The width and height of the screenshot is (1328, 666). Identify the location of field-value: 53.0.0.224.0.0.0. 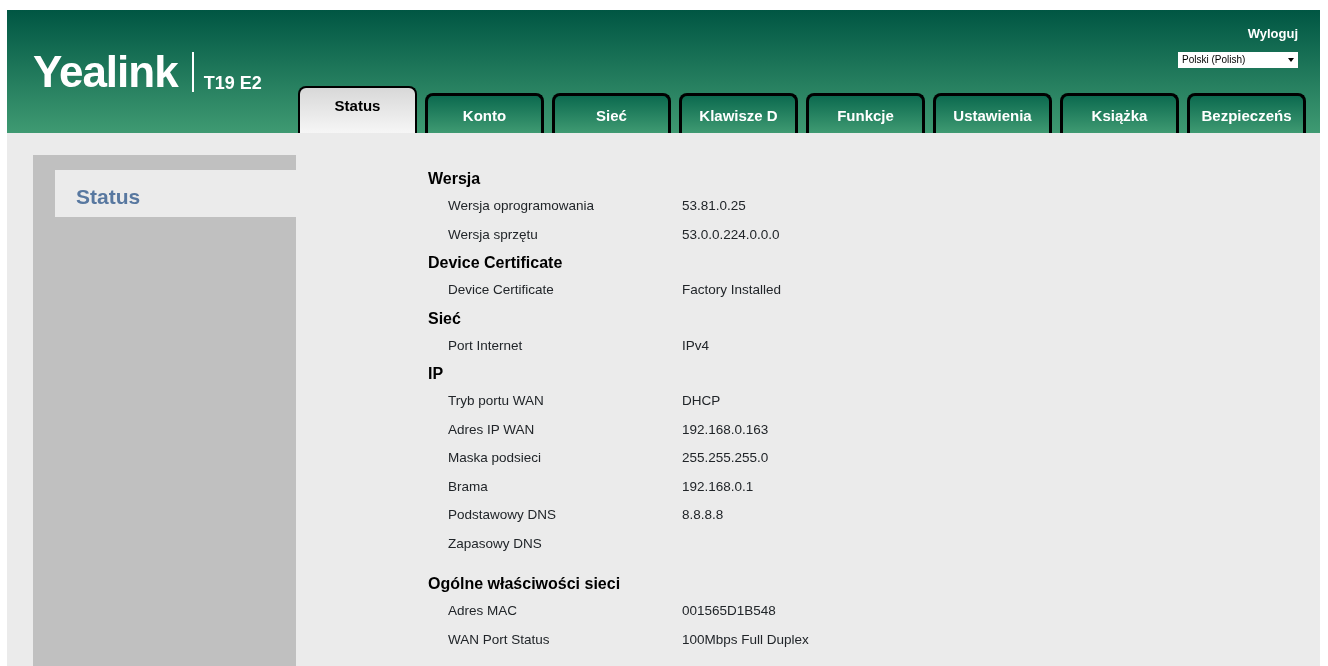
(731, 234).